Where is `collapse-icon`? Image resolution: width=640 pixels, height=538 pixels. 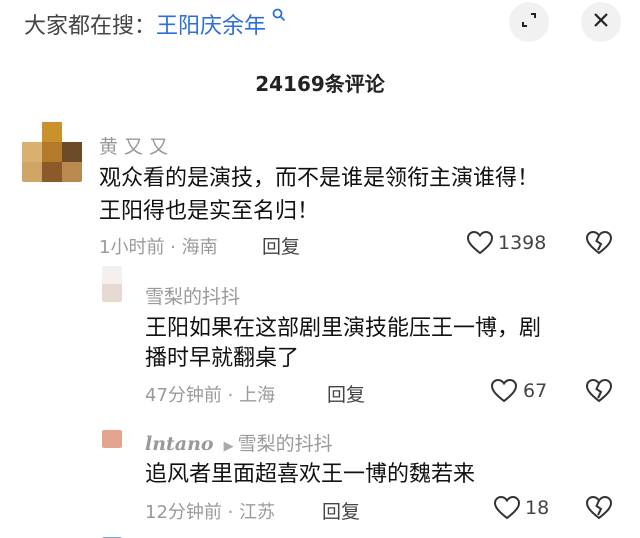 collapse-icon is located at coordinates (529, 22).